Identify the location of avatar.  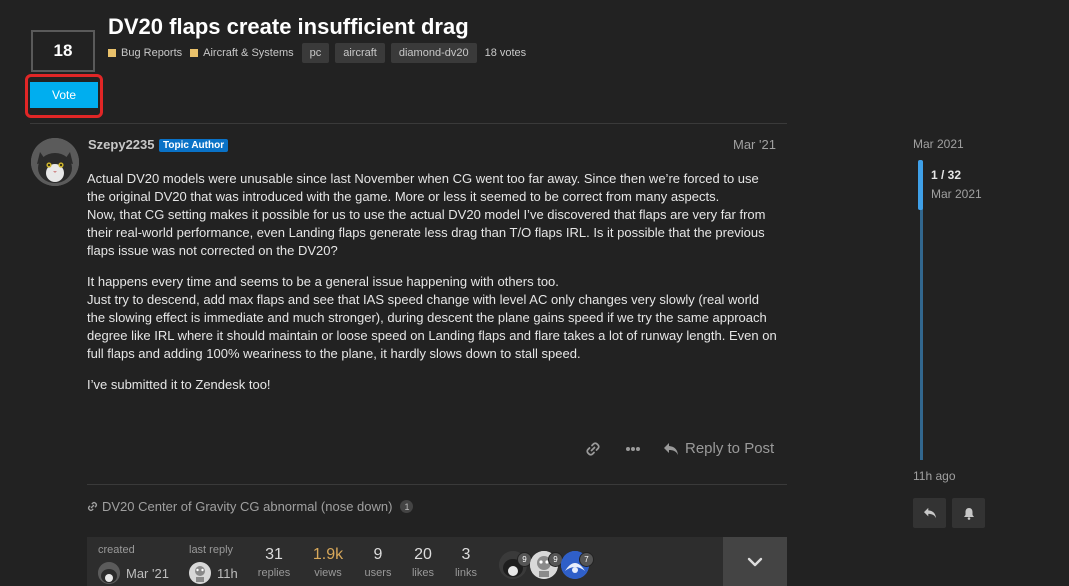
(55, 162).